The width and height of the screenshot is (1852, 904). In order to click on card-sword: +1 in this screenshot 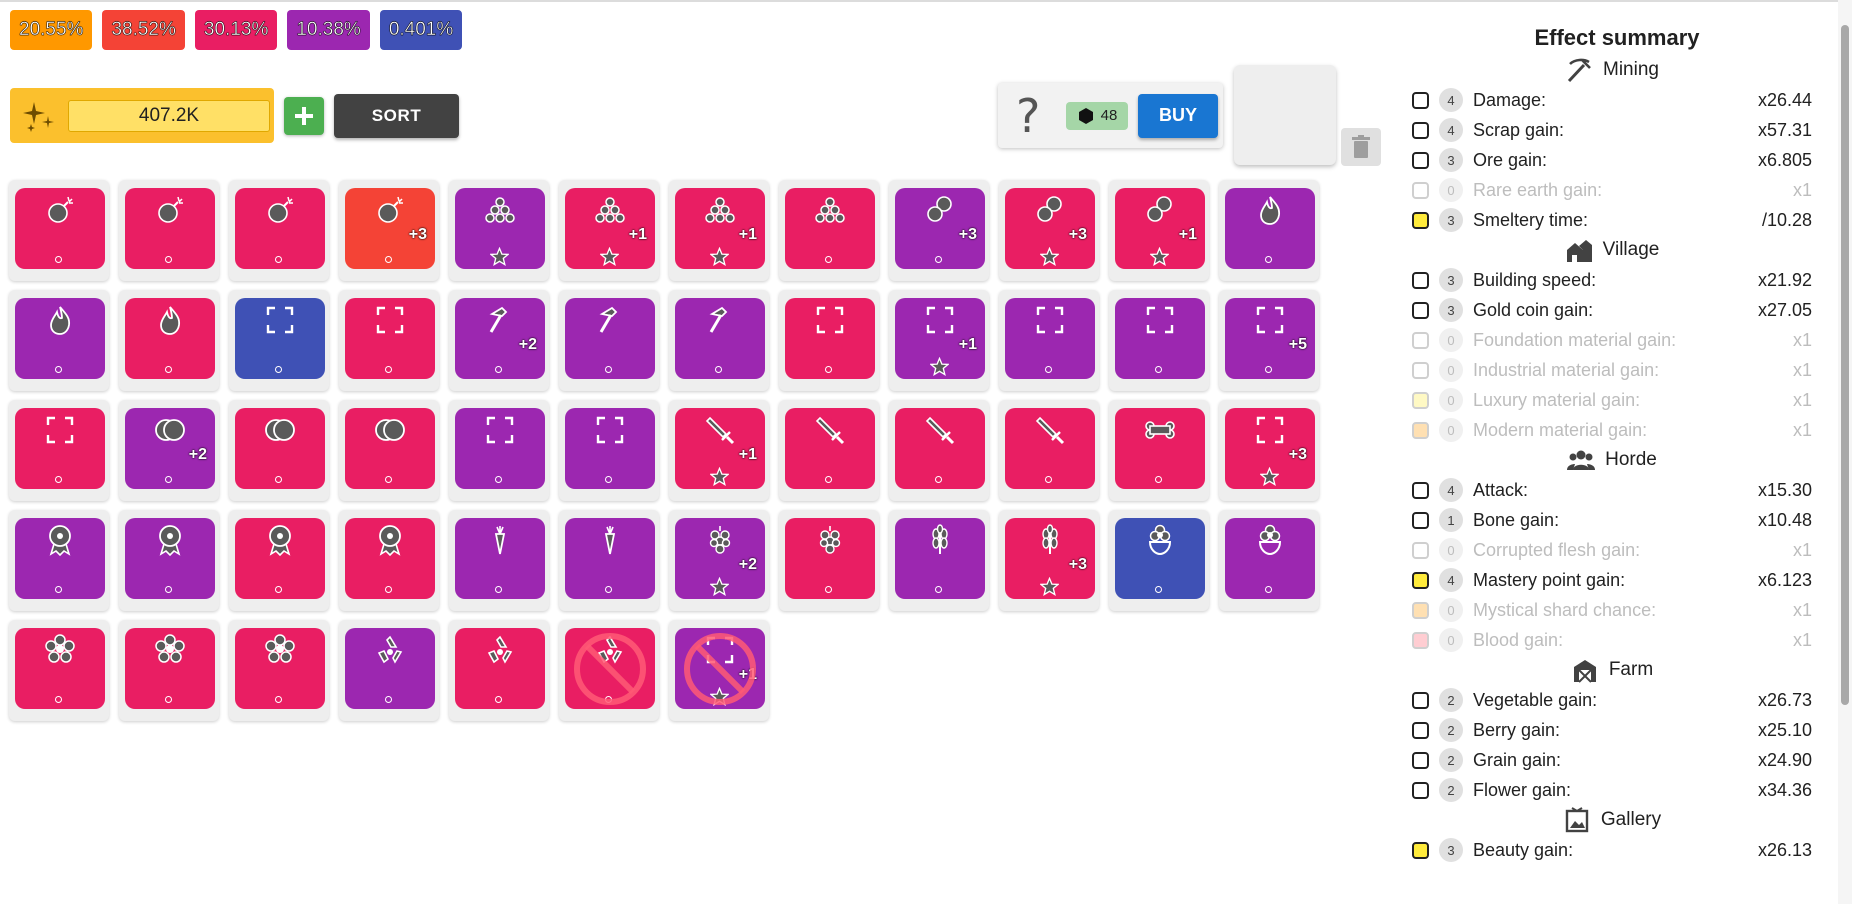, I will do `click(720, 448)`.